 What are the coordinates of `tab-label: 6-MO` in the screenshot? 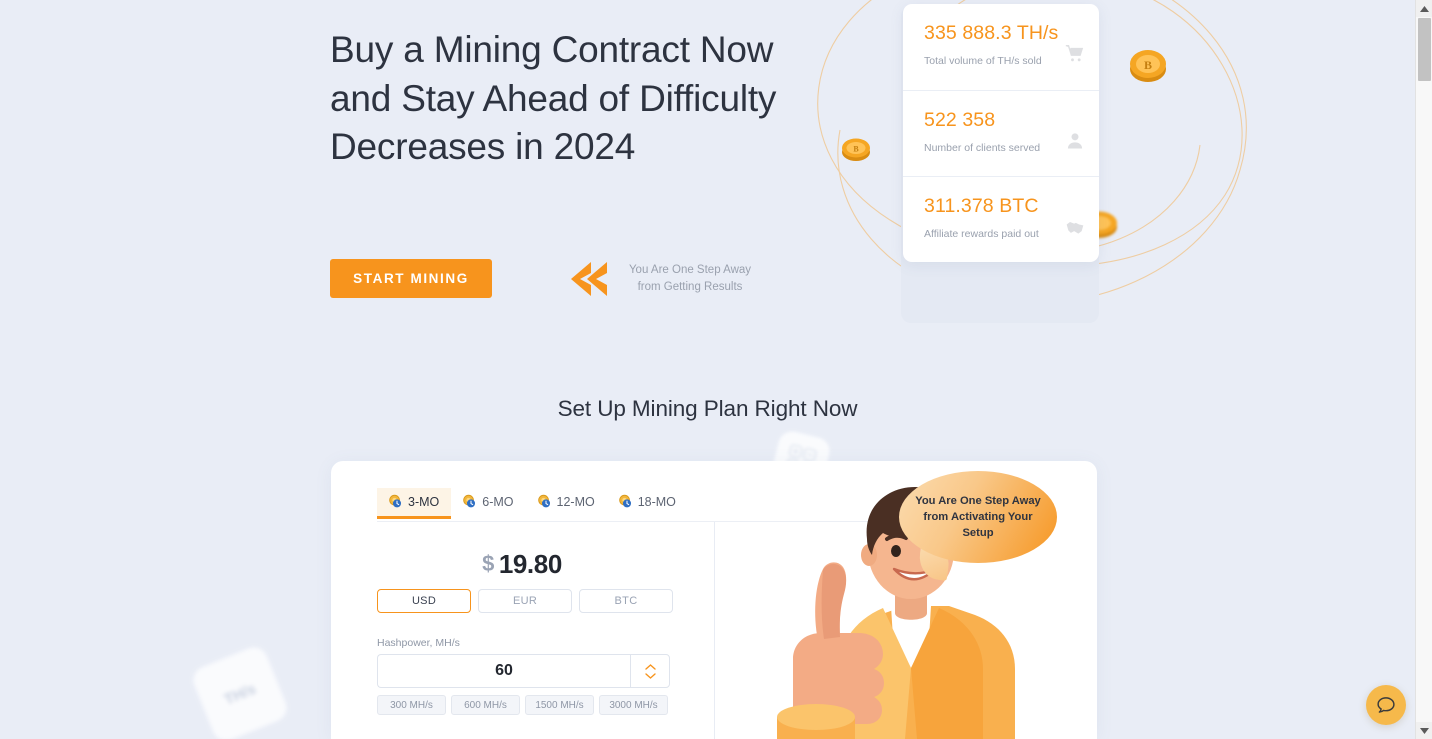 It's located at (498, 501).